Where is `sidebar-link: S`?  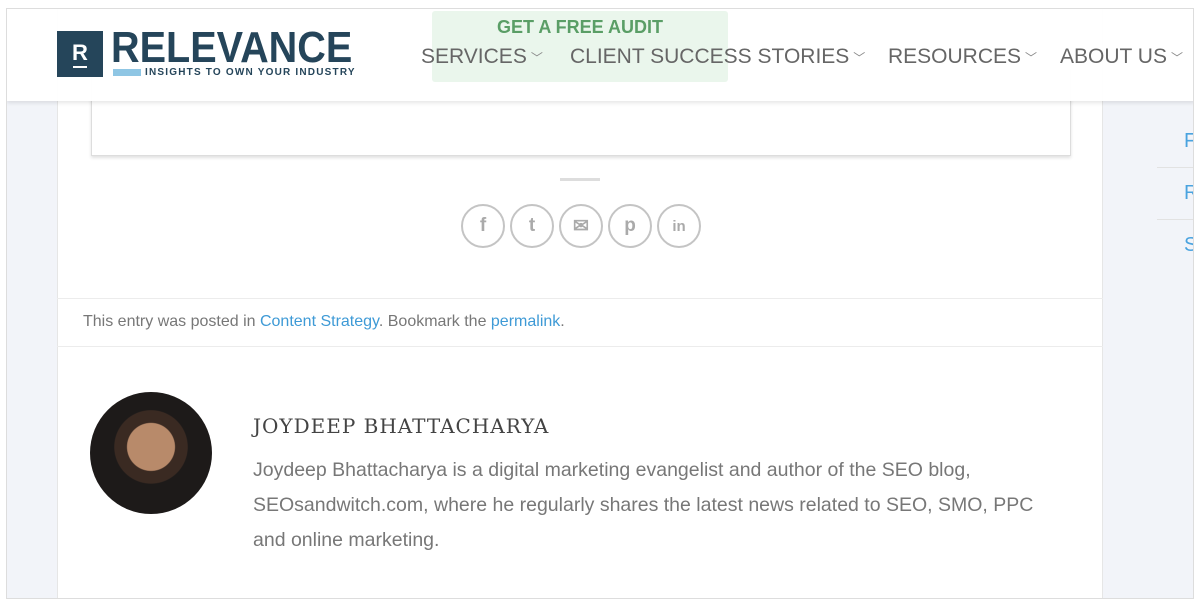 sidebar-link: S is located at coordinates (1188, 245).